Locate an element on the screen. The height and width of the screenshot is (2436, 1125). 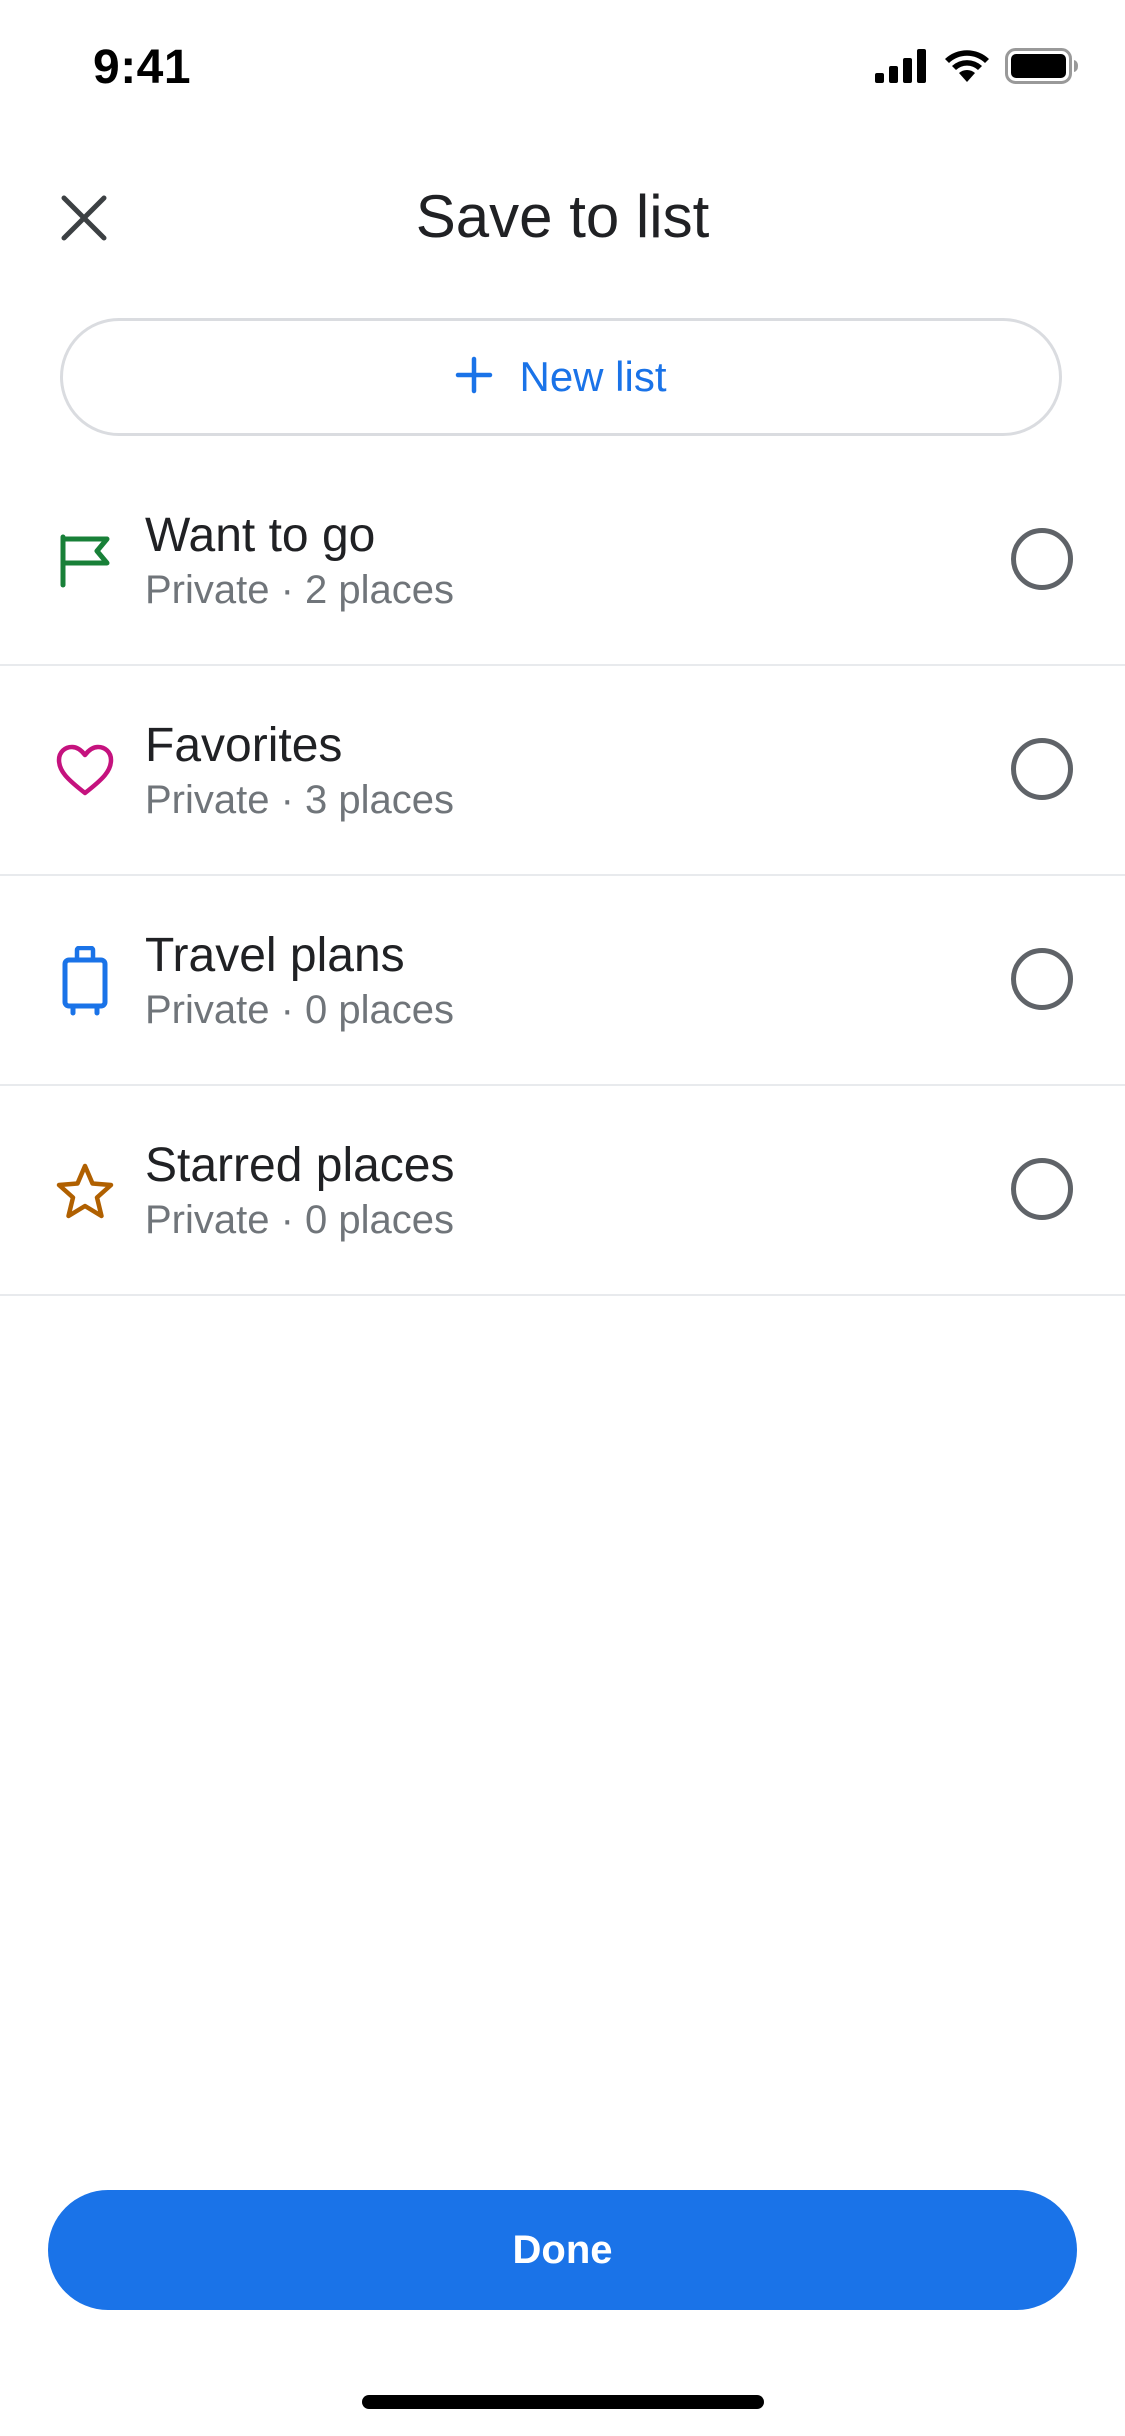
list-item-title: Want to go is located at coordinates (260, 535).